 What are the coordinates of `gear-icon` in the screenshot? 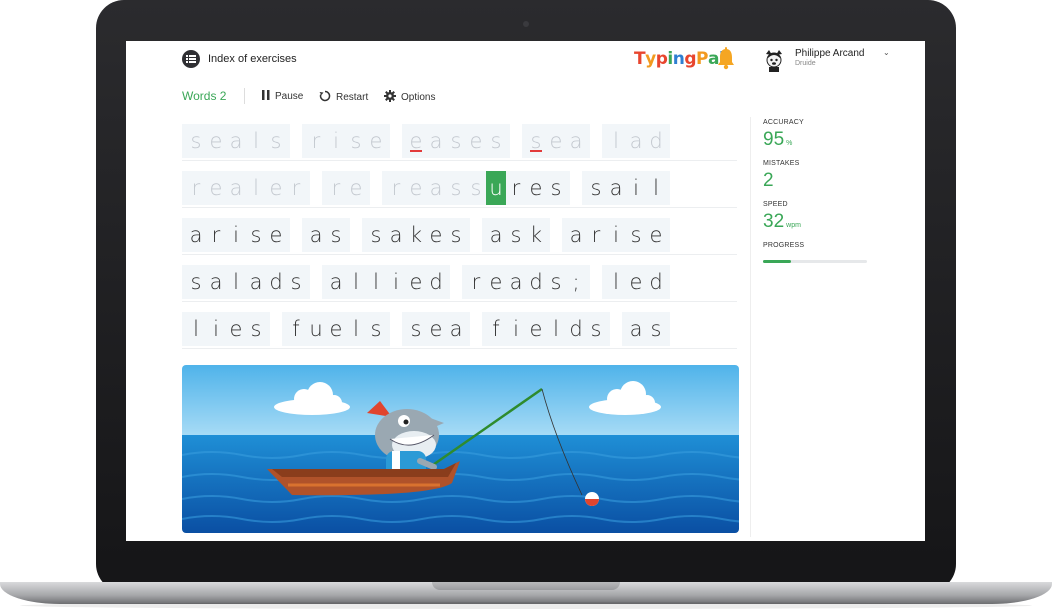 It's located at (390, 97).